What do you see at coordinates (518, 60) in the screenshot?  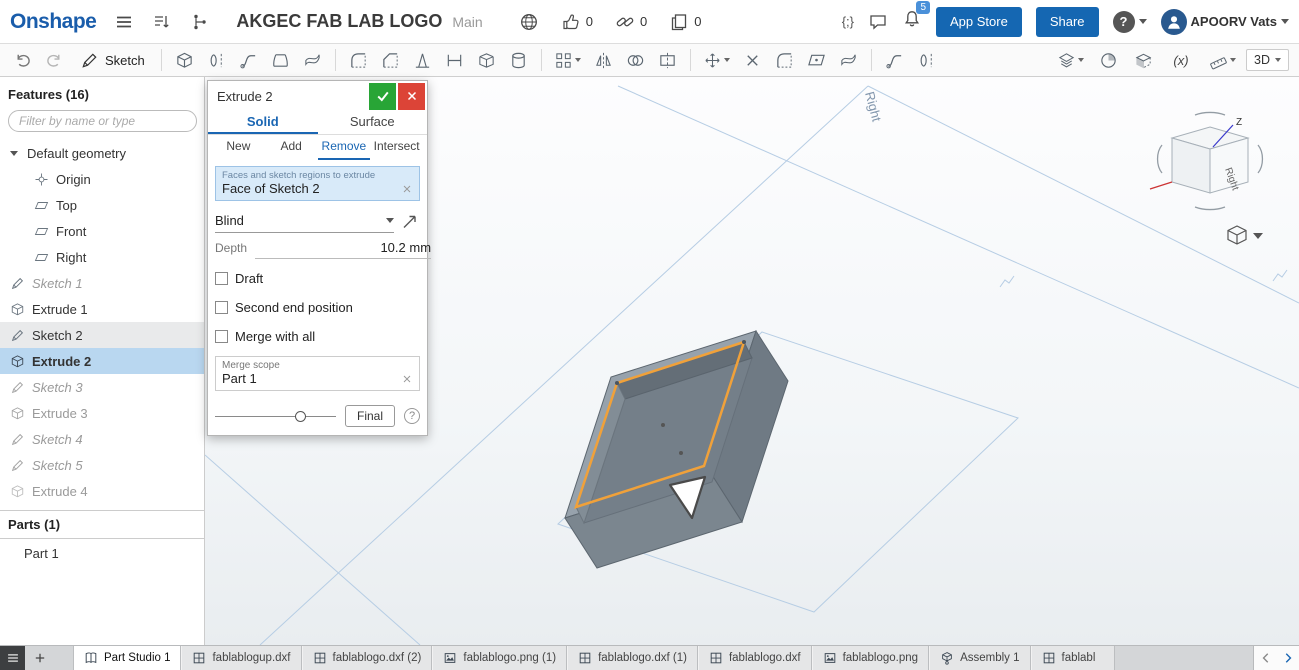 I see `hole-tool-button` at bounding box center [518, 60].